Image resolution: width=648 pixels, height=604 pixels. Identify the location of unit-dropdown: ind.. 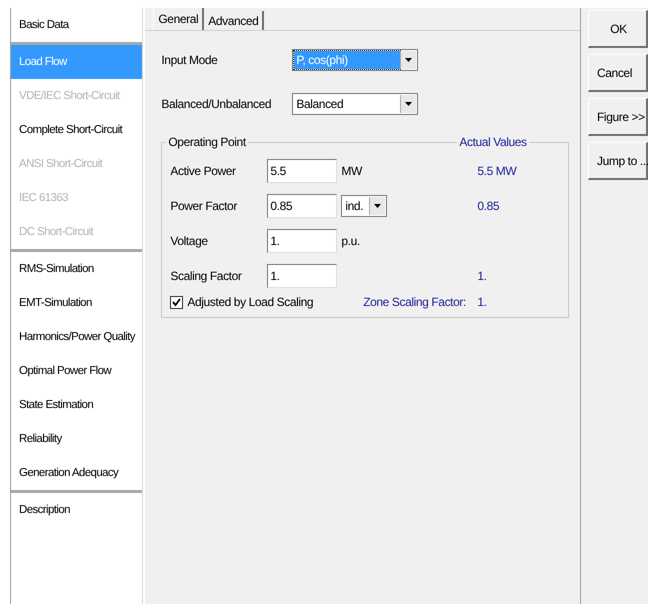
(364, 206).